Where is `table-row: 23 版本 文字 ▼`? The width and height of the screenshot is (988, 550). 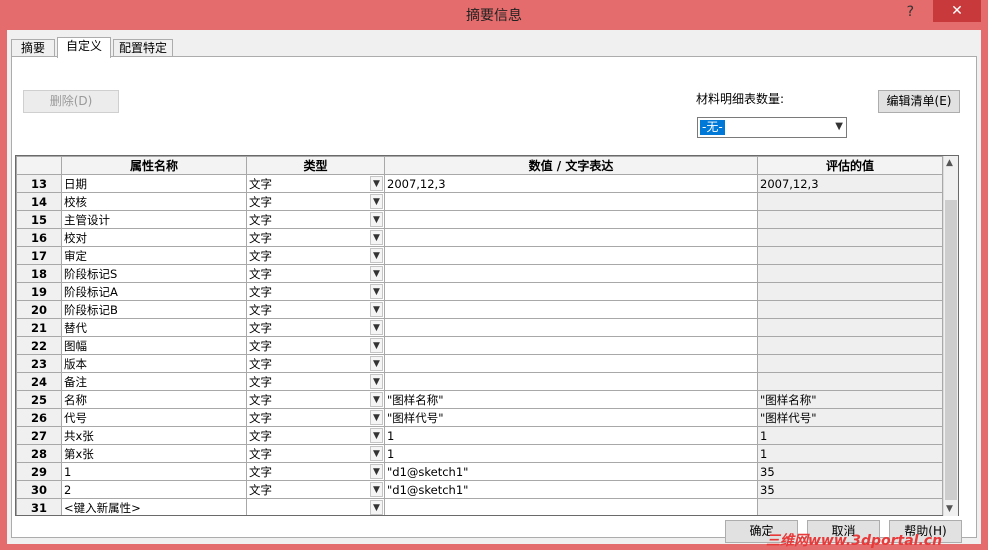
table-row: 23 版本 文字 ▼ is located at coordinates (479, 363).